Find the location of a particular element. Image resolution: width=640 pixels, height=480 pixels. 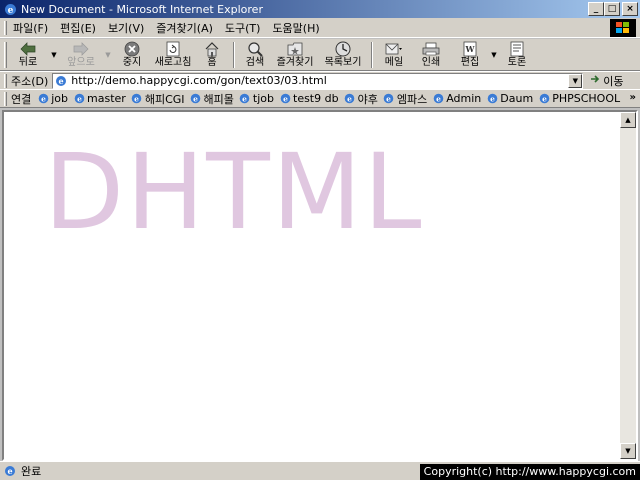

link-item: e 해피CGI is located at coordinates (158, 99).